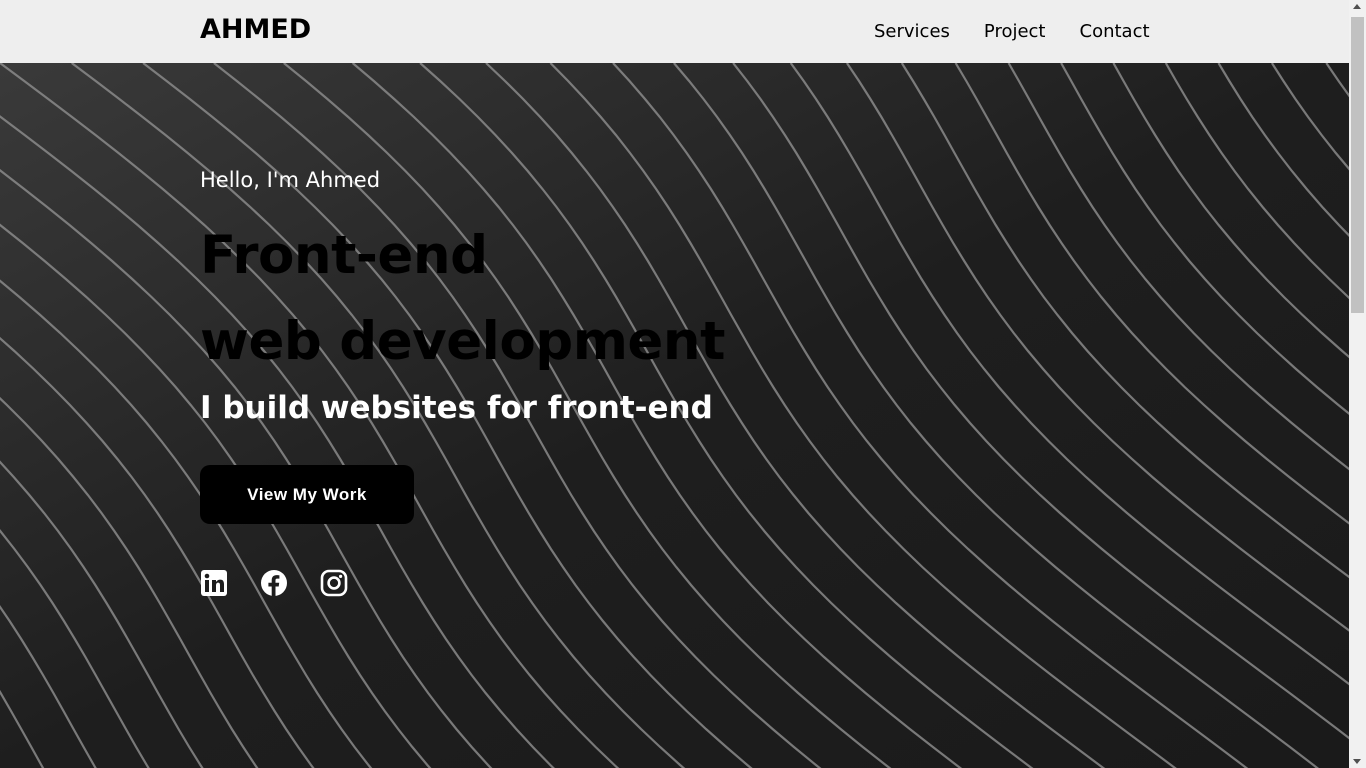 This screenshot has width=1366, height=768. Describe the element at coordinates (462, 341) in the screenshot. I see `headline-line-2: web development` at that location.